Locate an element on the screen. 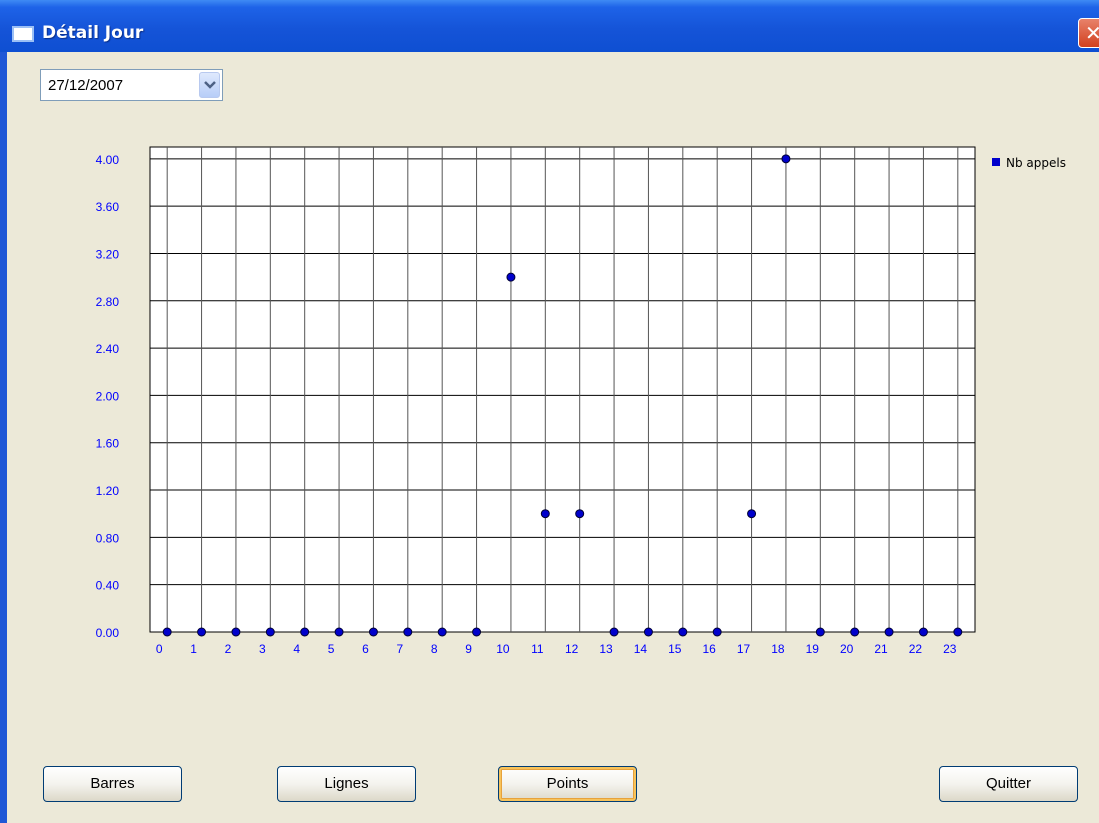  x-tick-label: 9 is located at coordinates (468, 649).